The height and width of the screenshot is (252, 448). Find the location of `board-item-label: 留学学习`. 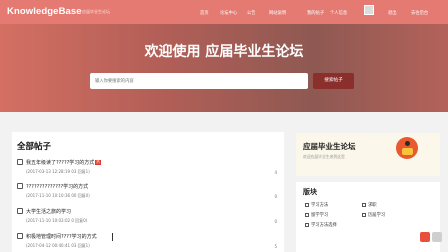

board-item-label: 留学学习 is located at coordinates (320, 215).